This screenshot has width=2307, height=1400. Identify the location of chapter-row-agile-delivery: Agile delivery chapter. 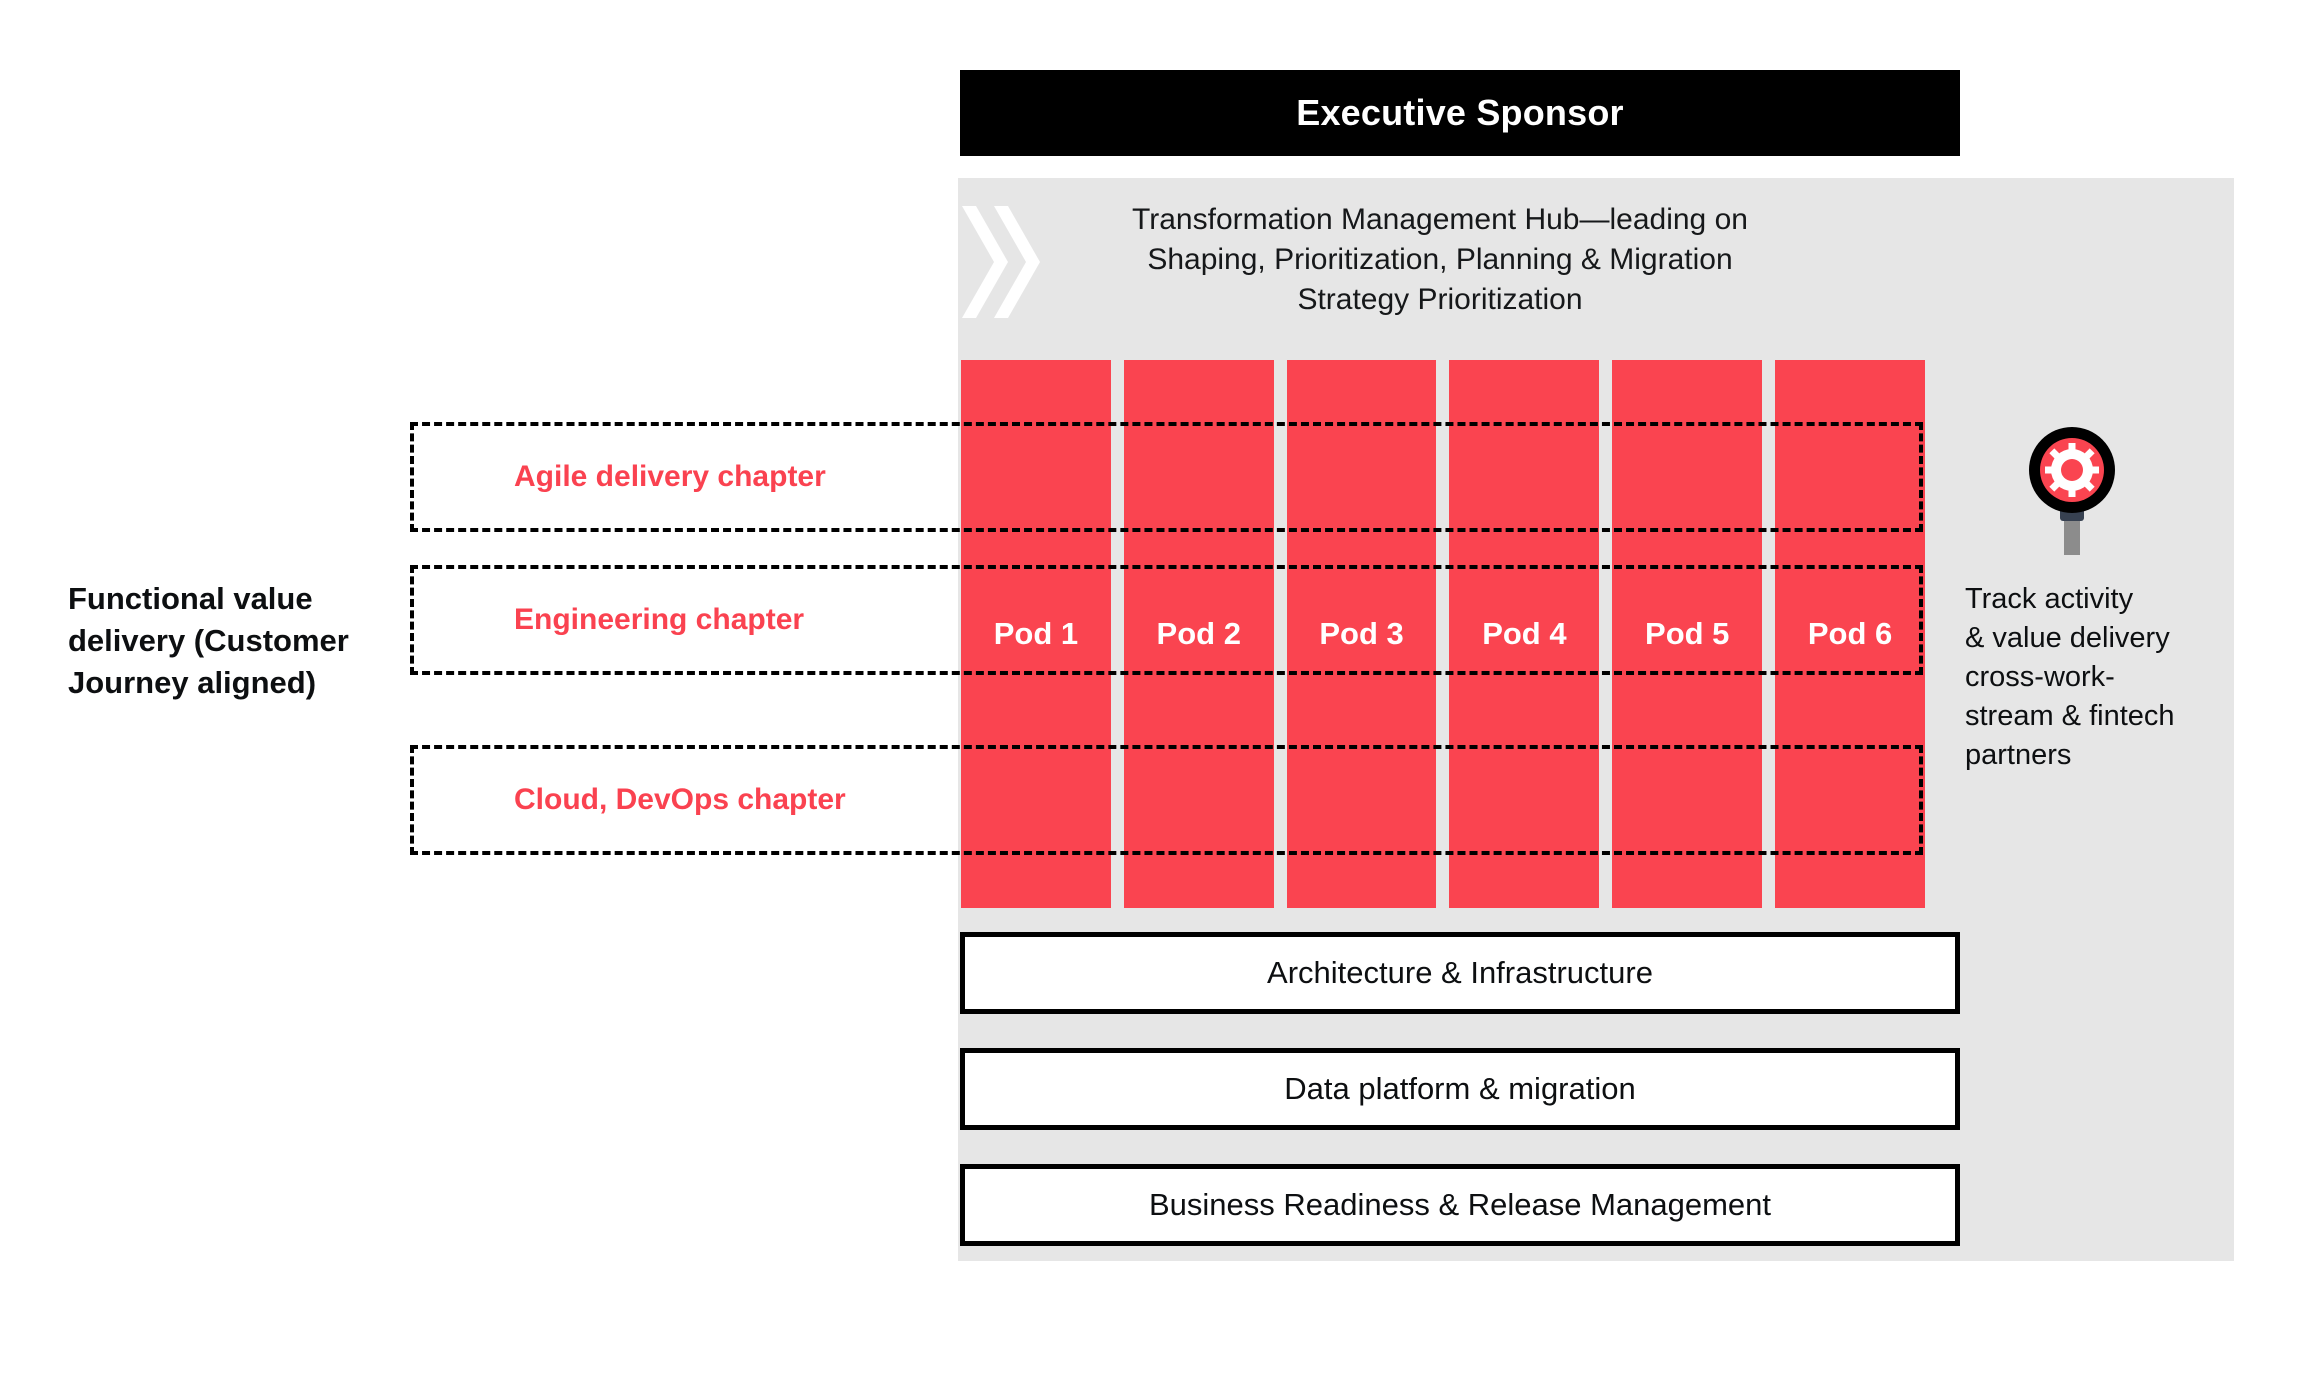
(1166, 477).